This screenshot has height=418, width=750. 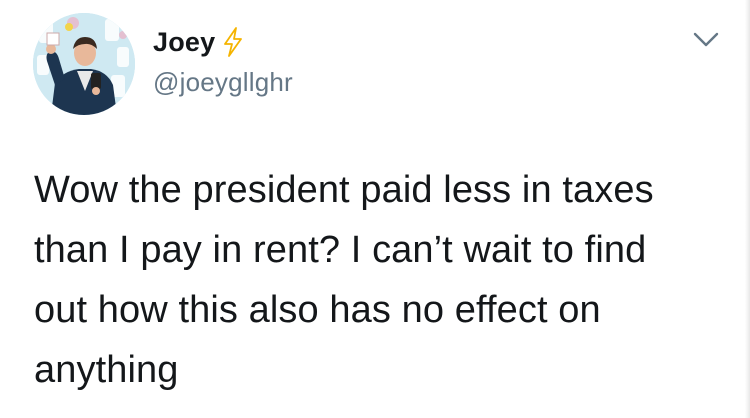 I want to click on author-names: Joey @joeygllghr, so click(x=223, y=61).